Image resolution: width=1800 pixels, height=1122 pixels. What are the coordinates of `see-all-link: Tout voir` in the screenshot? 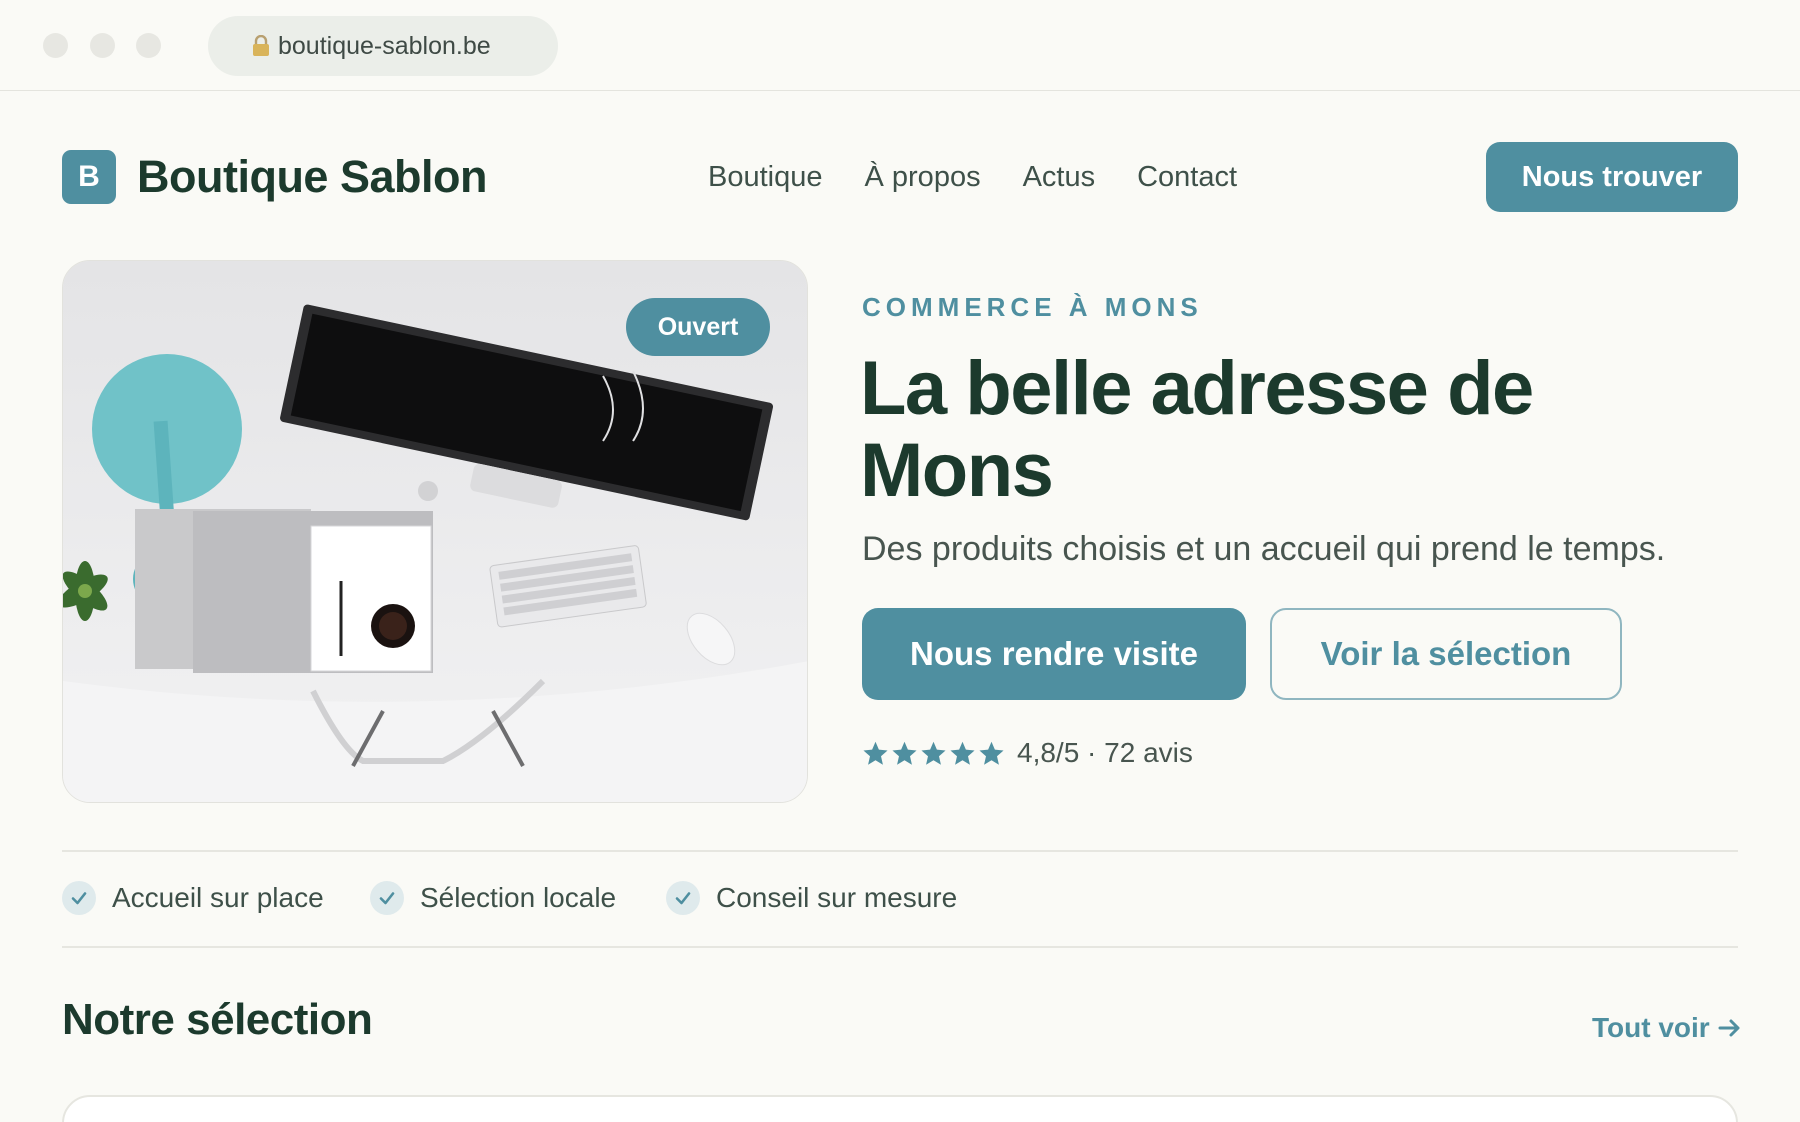 It's located at (1667, 1028).